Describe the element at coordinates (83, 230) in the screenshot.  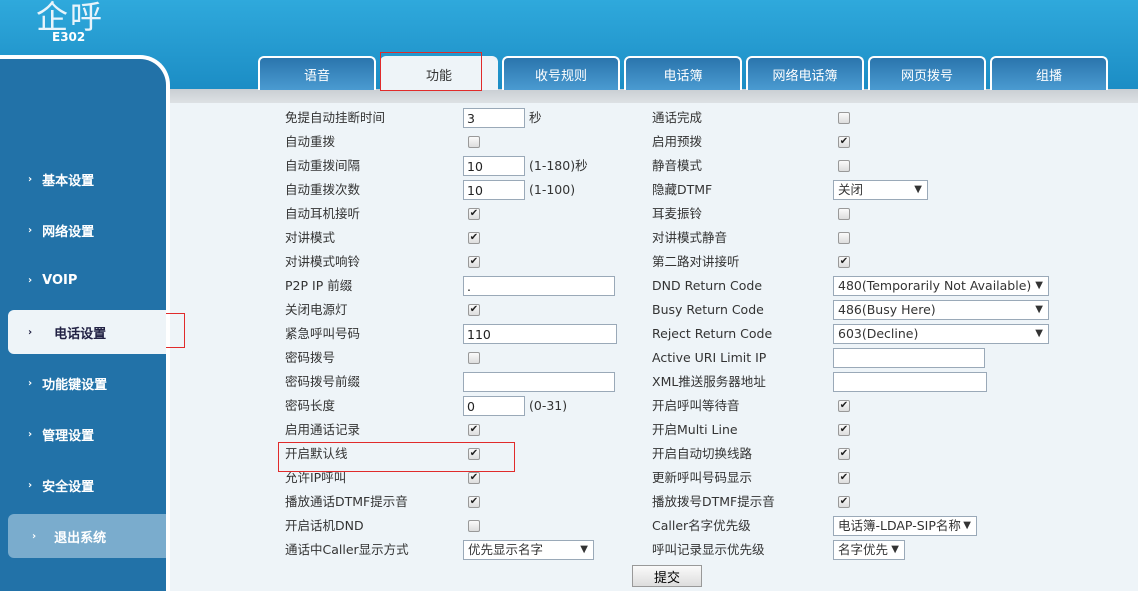
I see `sidebar-item-1: › 网络设置` at that location.